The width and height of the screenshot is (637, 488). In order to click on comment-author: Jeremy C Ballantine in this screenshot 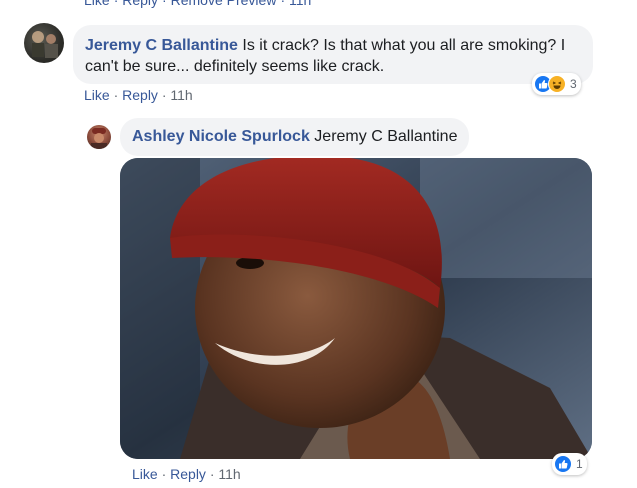, I will do `click(161, 45)`.